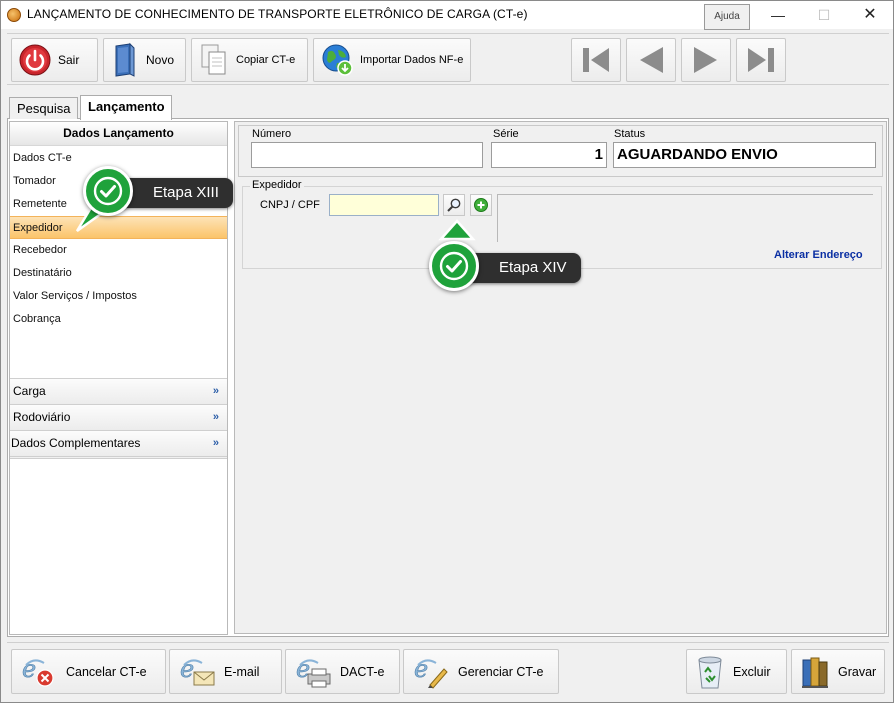 Image resolution: width=894 pixels, height=703 pixels. I want to click on novo-label: Novo, so click(160, 60).